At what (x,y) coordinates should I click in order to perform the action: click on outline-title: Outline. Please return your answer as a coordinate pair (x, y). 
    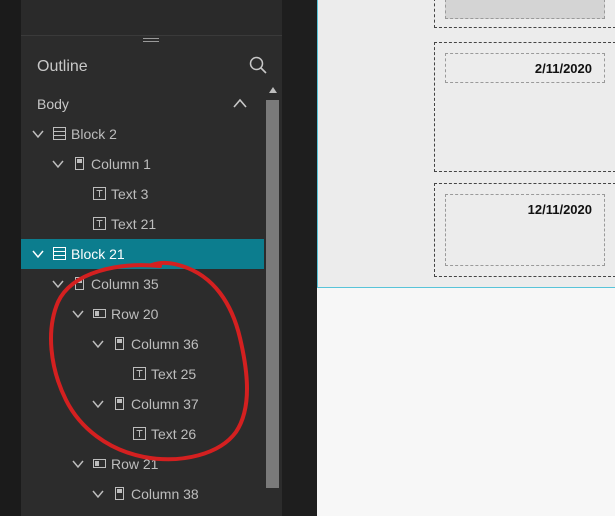
    Looking at the image, I should click on (62, 66).